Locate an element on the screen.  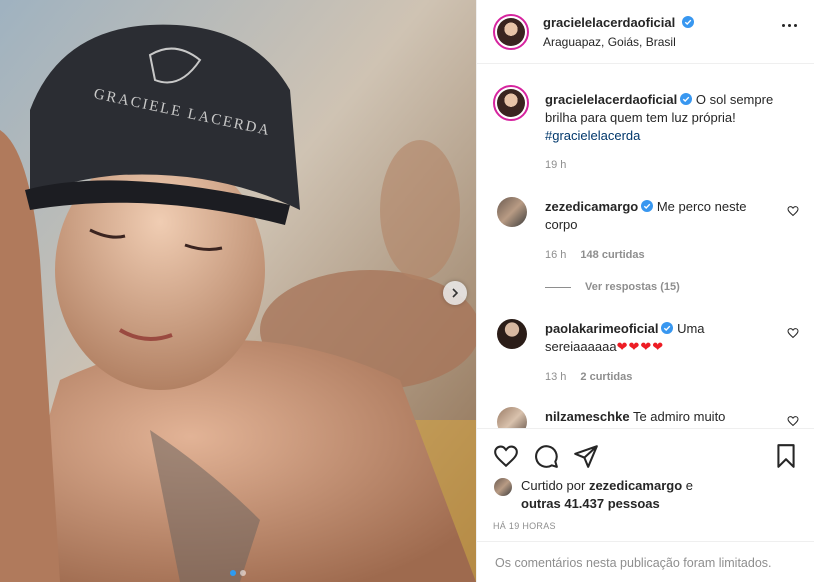
author-username: gracielelacerdaoficial is located at coordinates (609, 22).